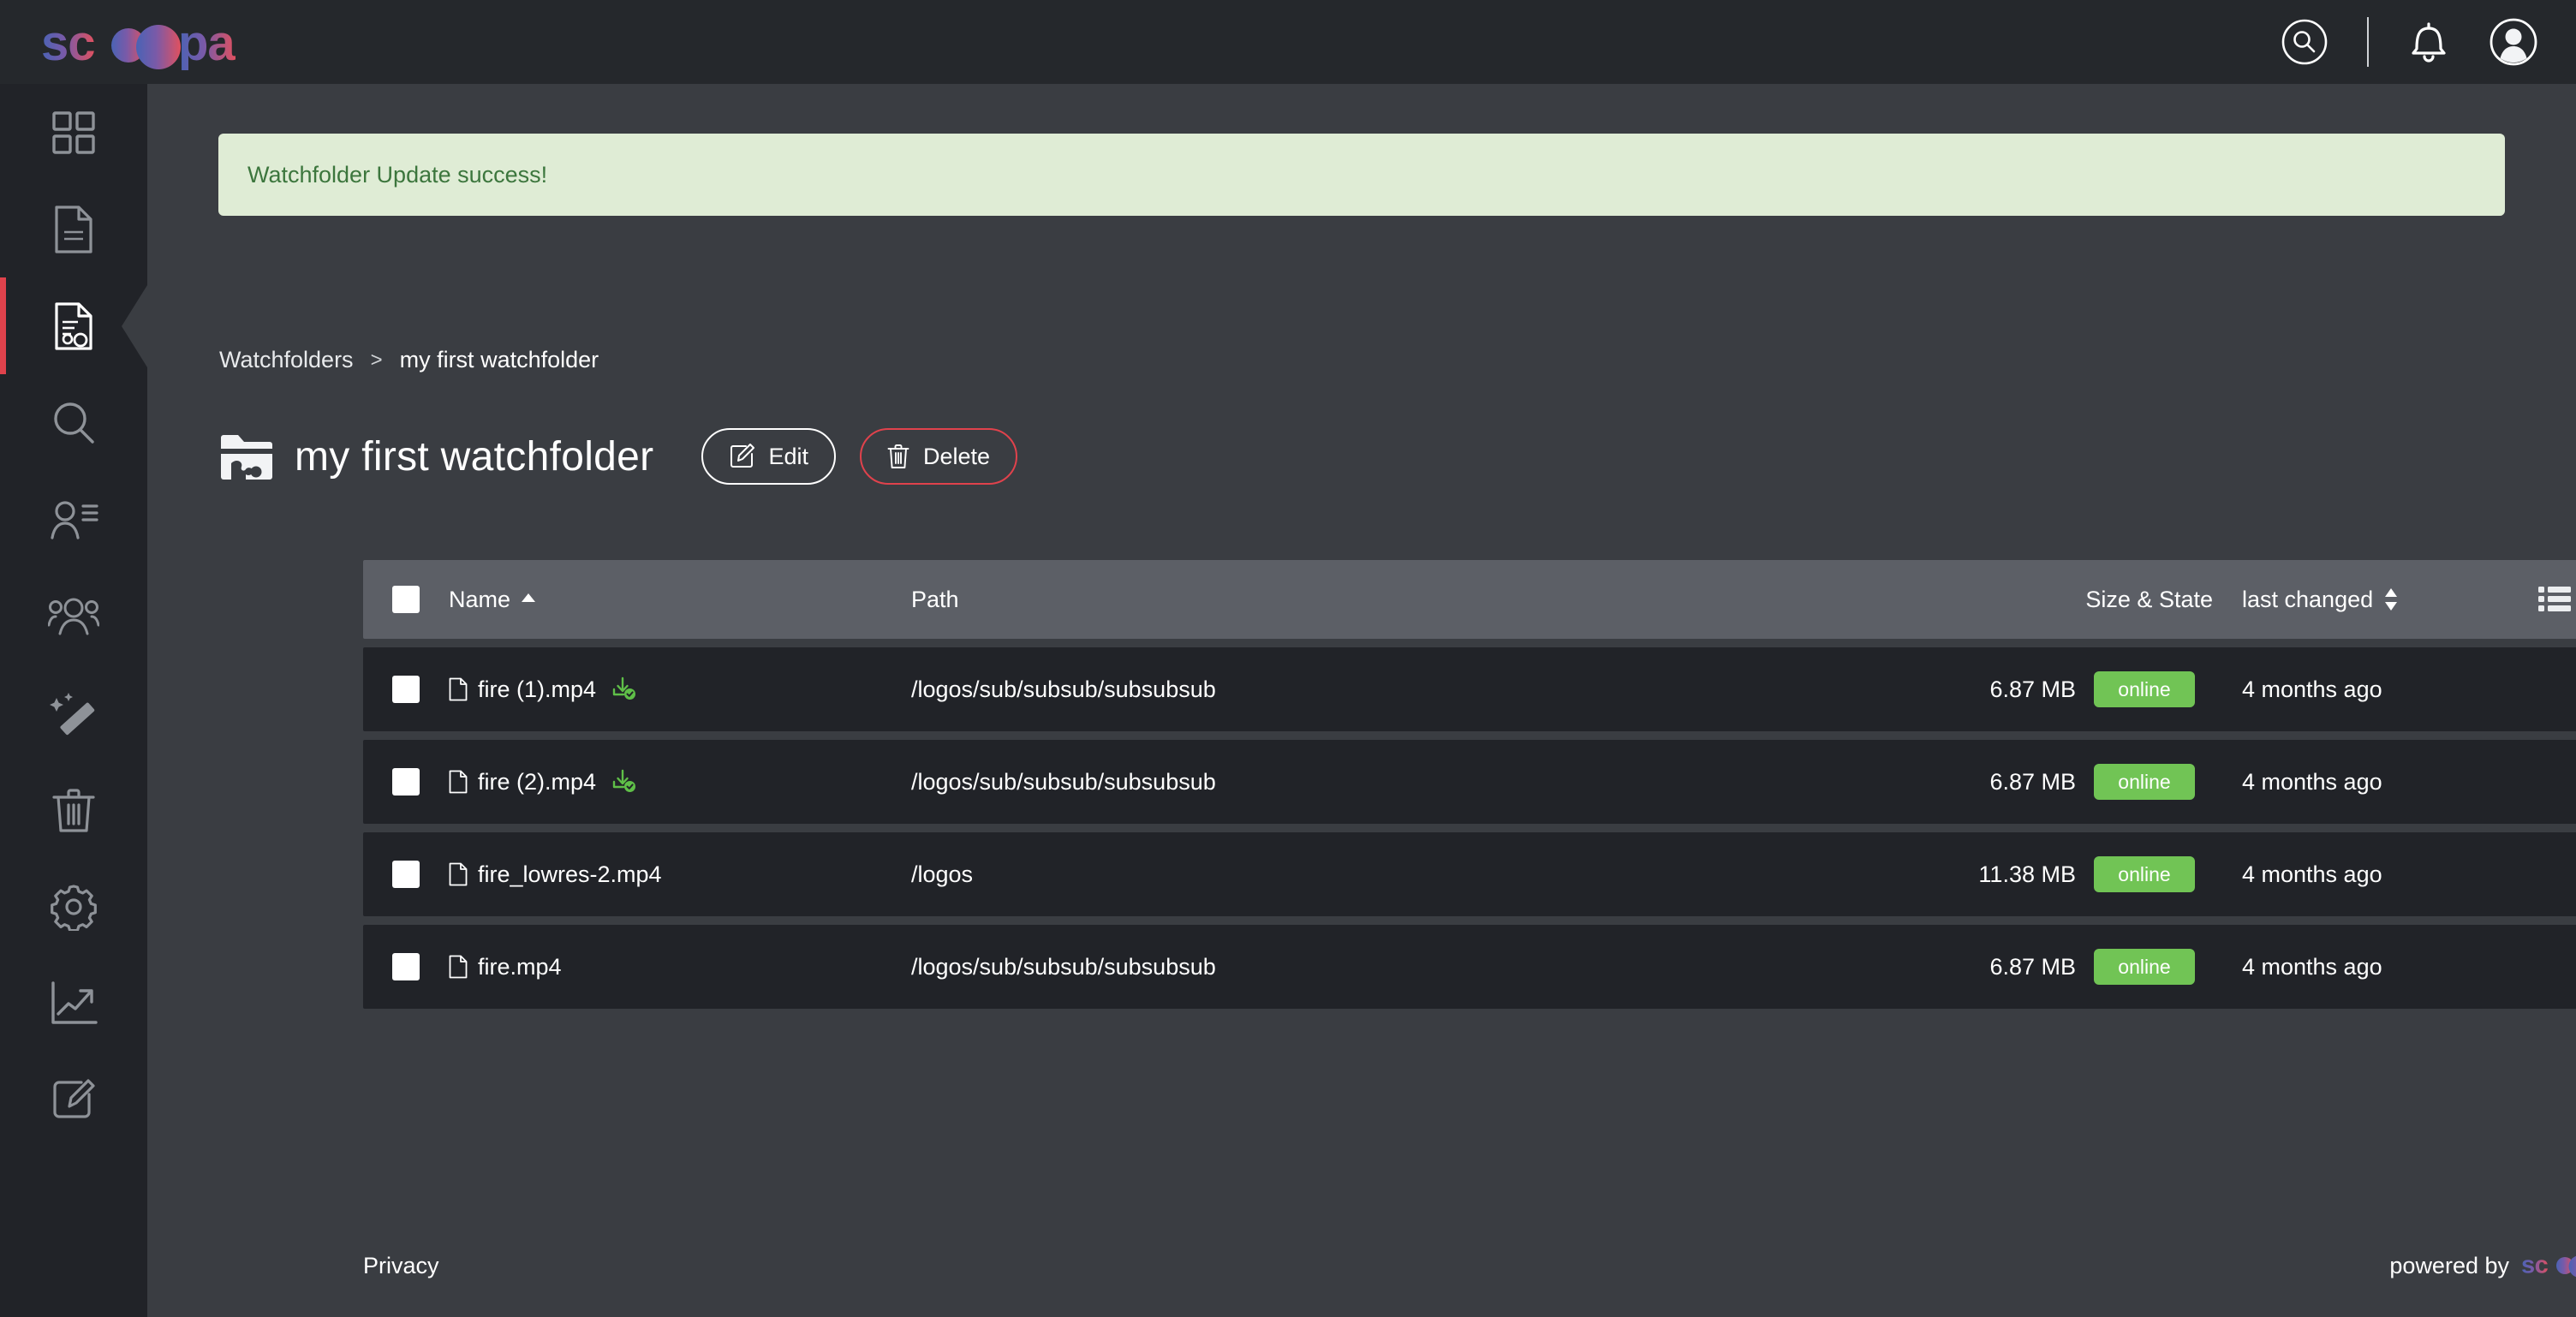 The width and height of the screenshot is (2576, 1317). What do you see at coordinates (2518, 600) in the screenshot?
I see `view-toggle-group` at bounding box center [2518, 600].